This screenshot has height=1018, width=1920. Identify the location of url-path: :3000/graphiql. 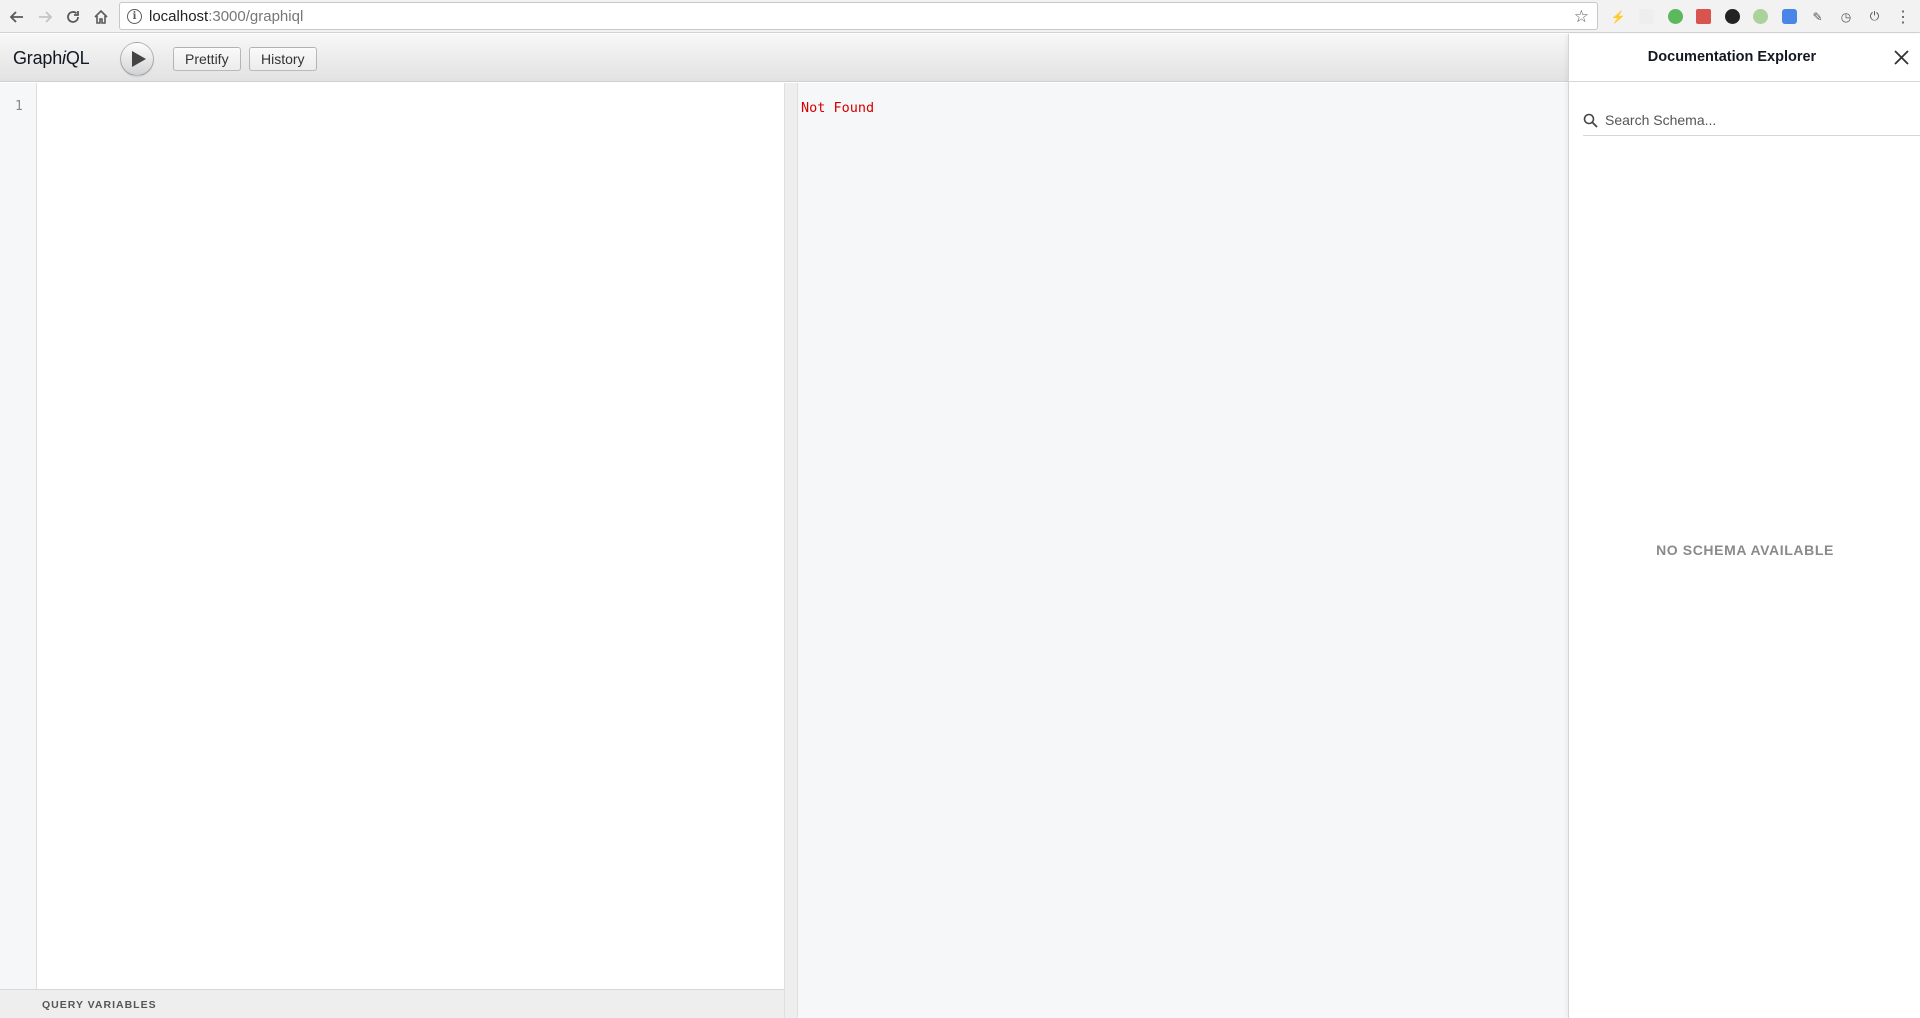
(256, 16).